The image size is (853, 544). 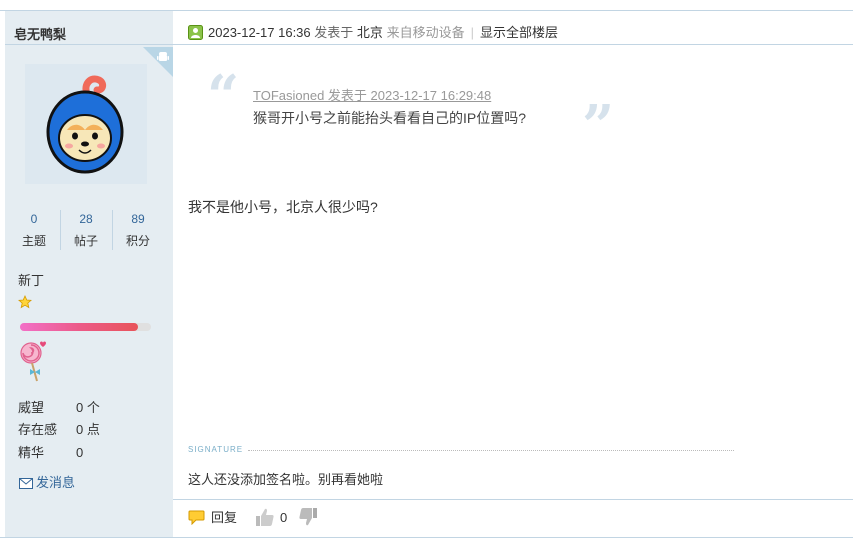 What do you see at coordinates (369, 32) in the screenshot?
I see `post-location: 北京` at bounding box center [369, 32].